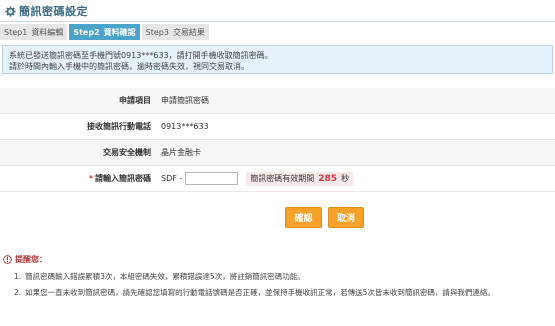 This screenshot has width=555, height=326. Describe the element at coordinates (119, 126) in the screenshot. I see `phone-label: 接收簡訊行動電話` at that location.